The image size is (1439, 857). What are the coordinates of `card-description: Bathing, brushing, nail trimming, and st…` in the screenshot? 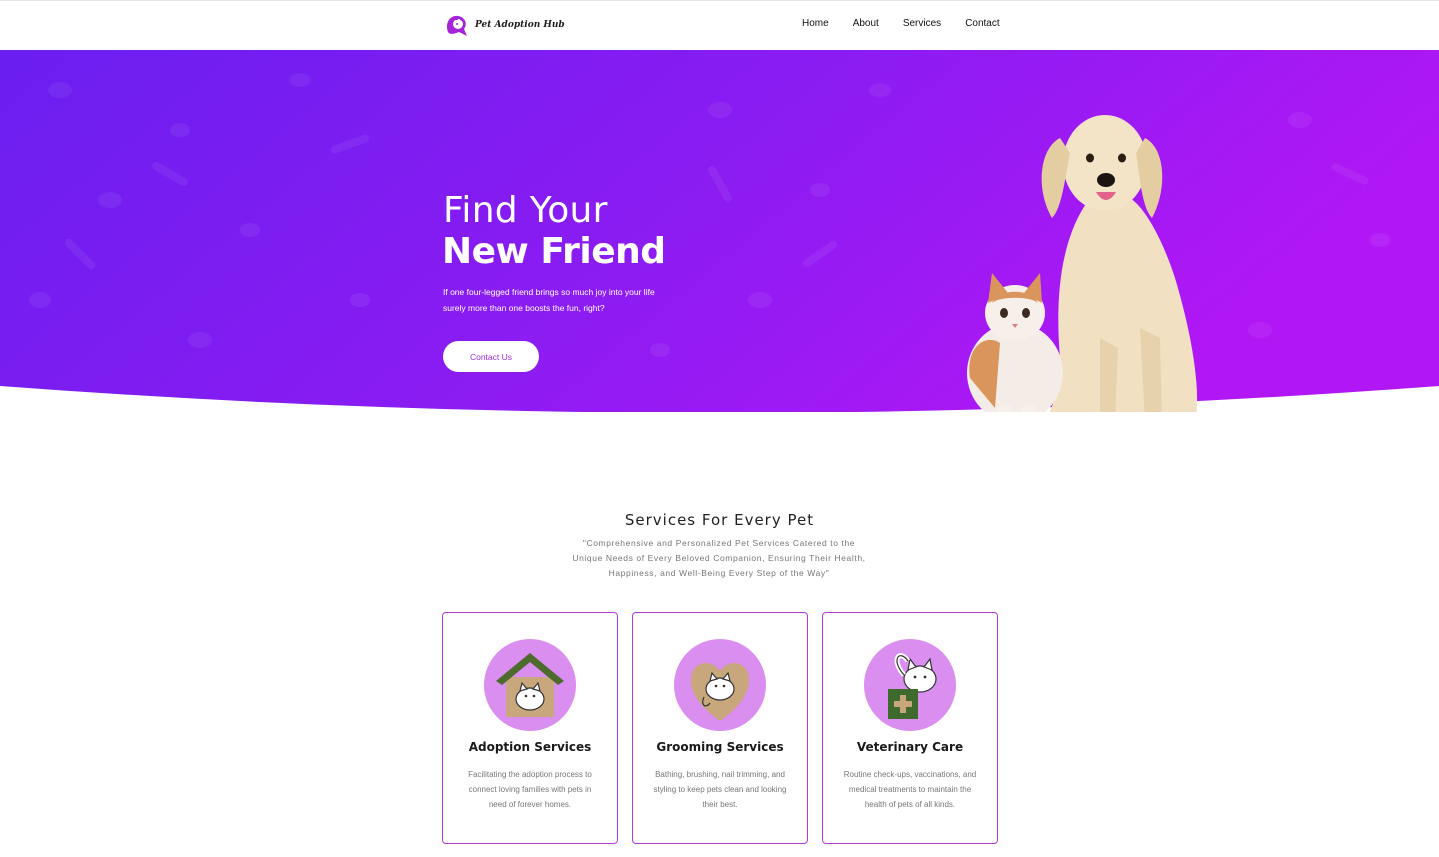 It's located at (720, 789).